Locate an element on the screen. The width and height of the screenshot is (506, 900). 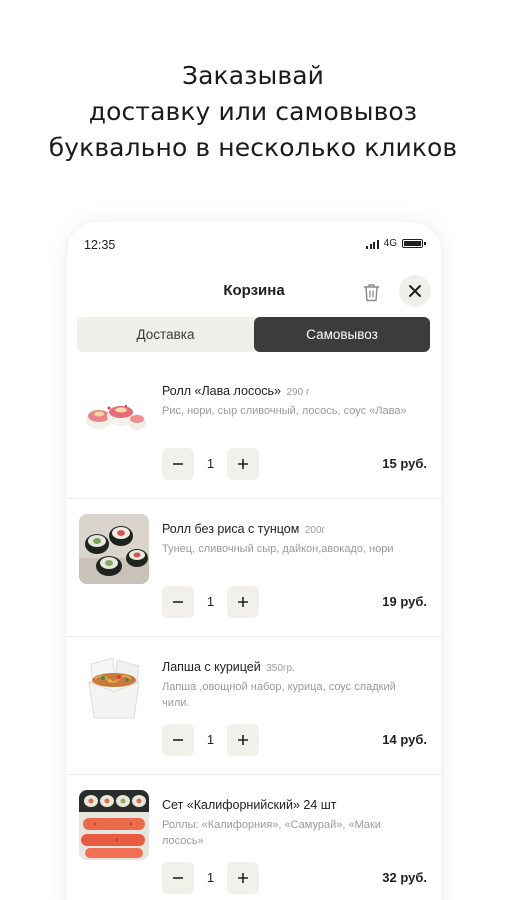
noodles-image is located at coordinates (114, 687).